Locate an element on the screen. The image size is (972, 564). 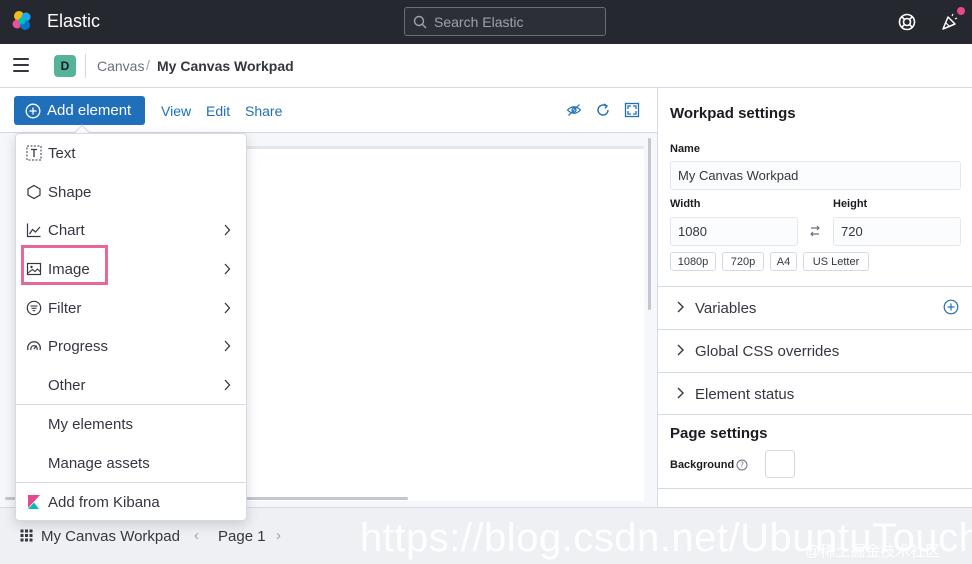
chart-icon is located at coordinates (33, 230).